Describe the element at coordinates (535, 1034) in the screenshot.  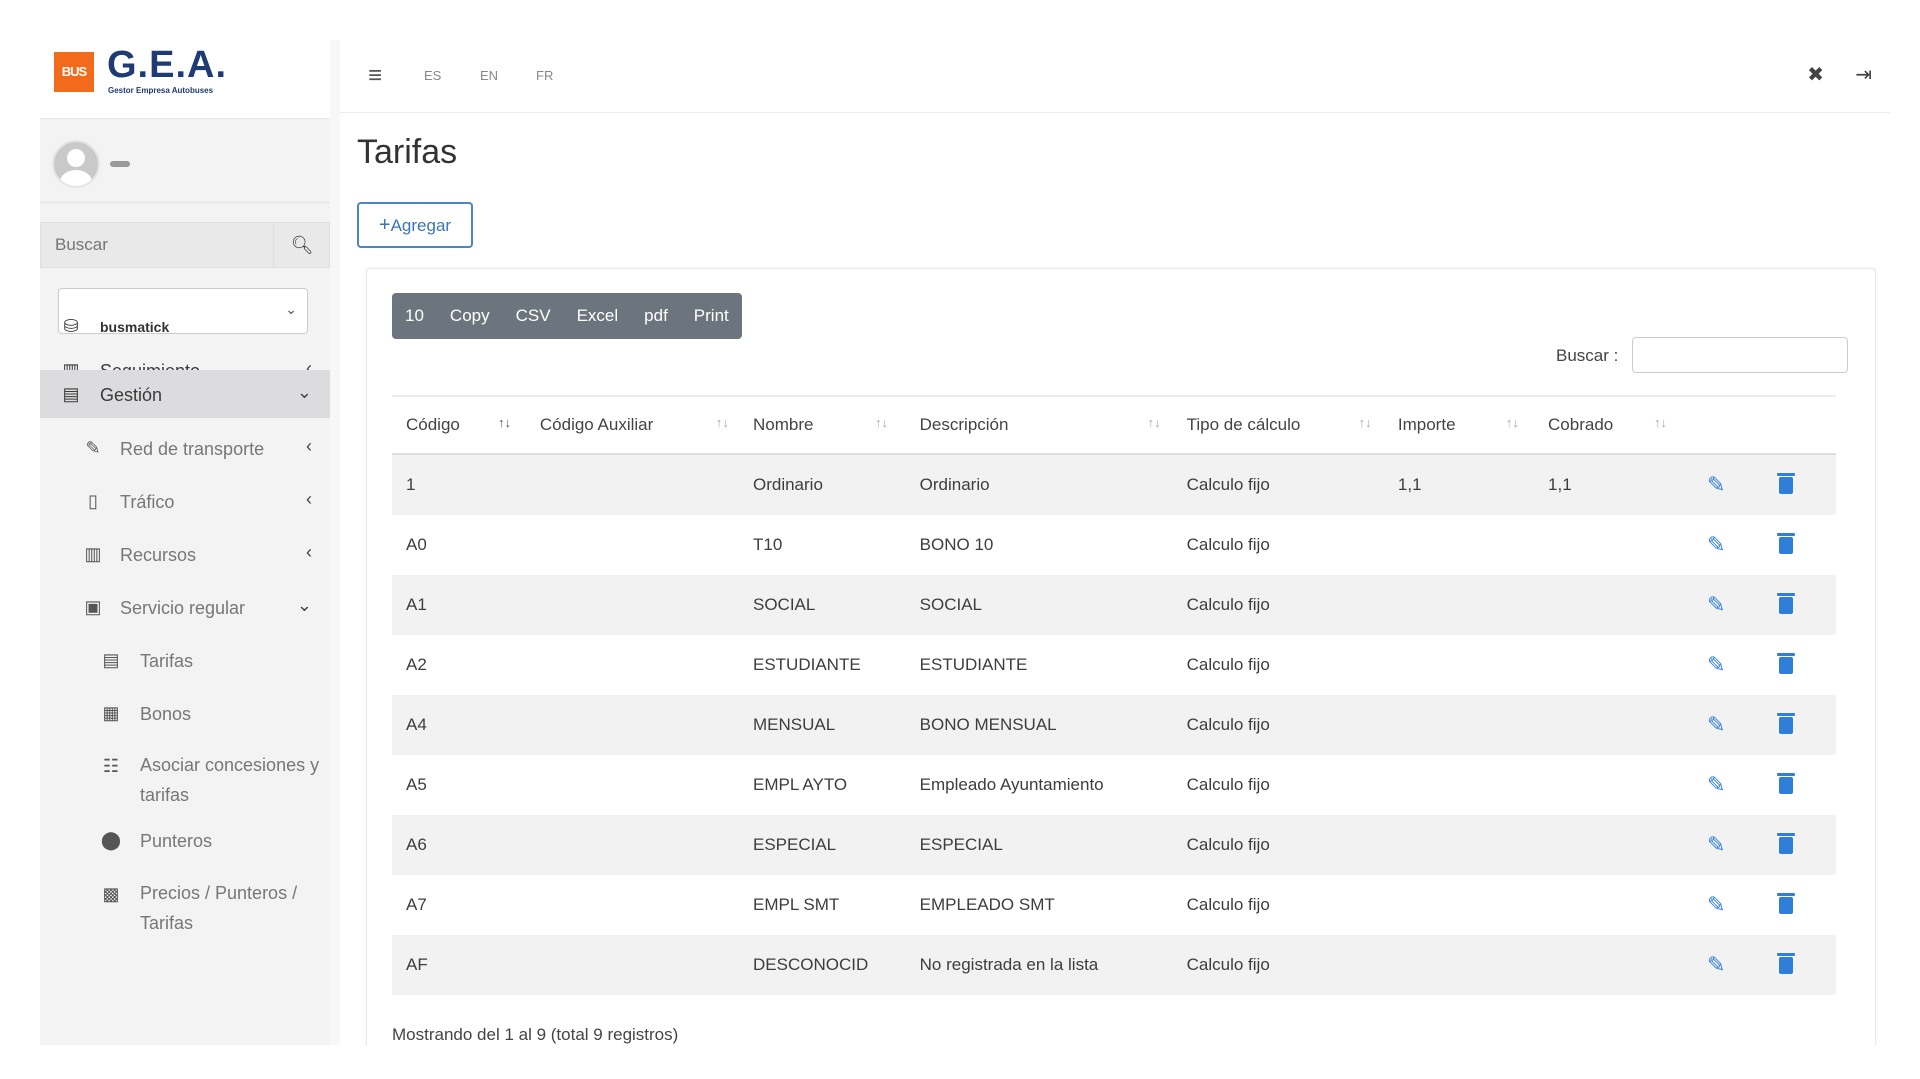
I see `table-info: Mostrando del 1 al 9 (total 9 registros)` at that location.